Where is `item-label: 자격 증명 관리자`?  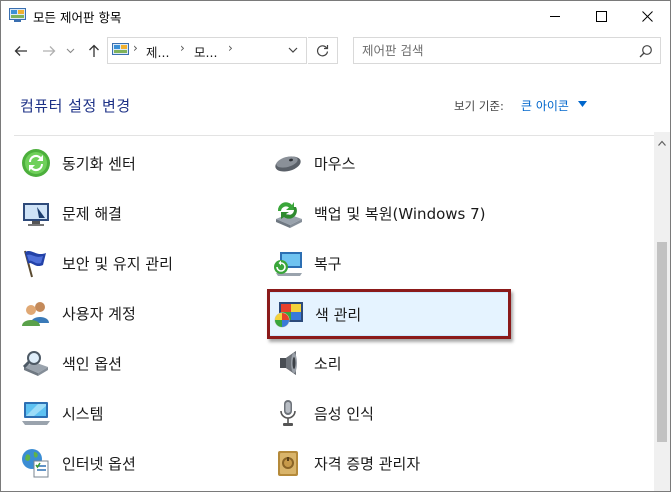 item-label: 자격 증명 관리자 is located at coordinates (367, 463).